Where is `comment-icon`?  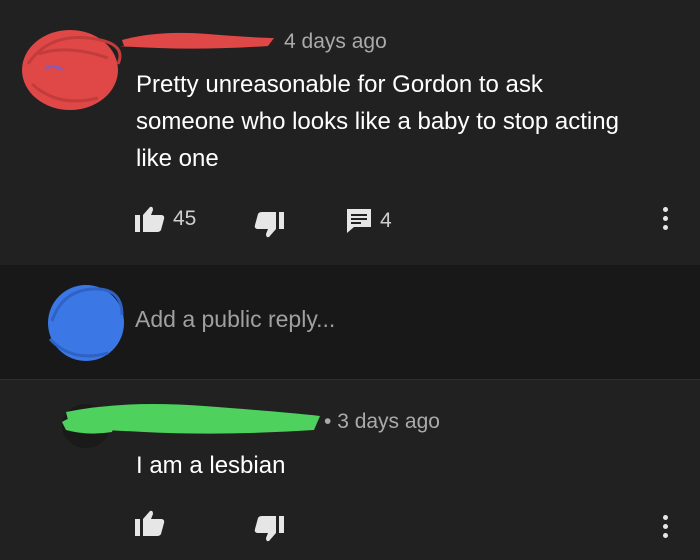 comment-icon is located at coordinates (359, 221).